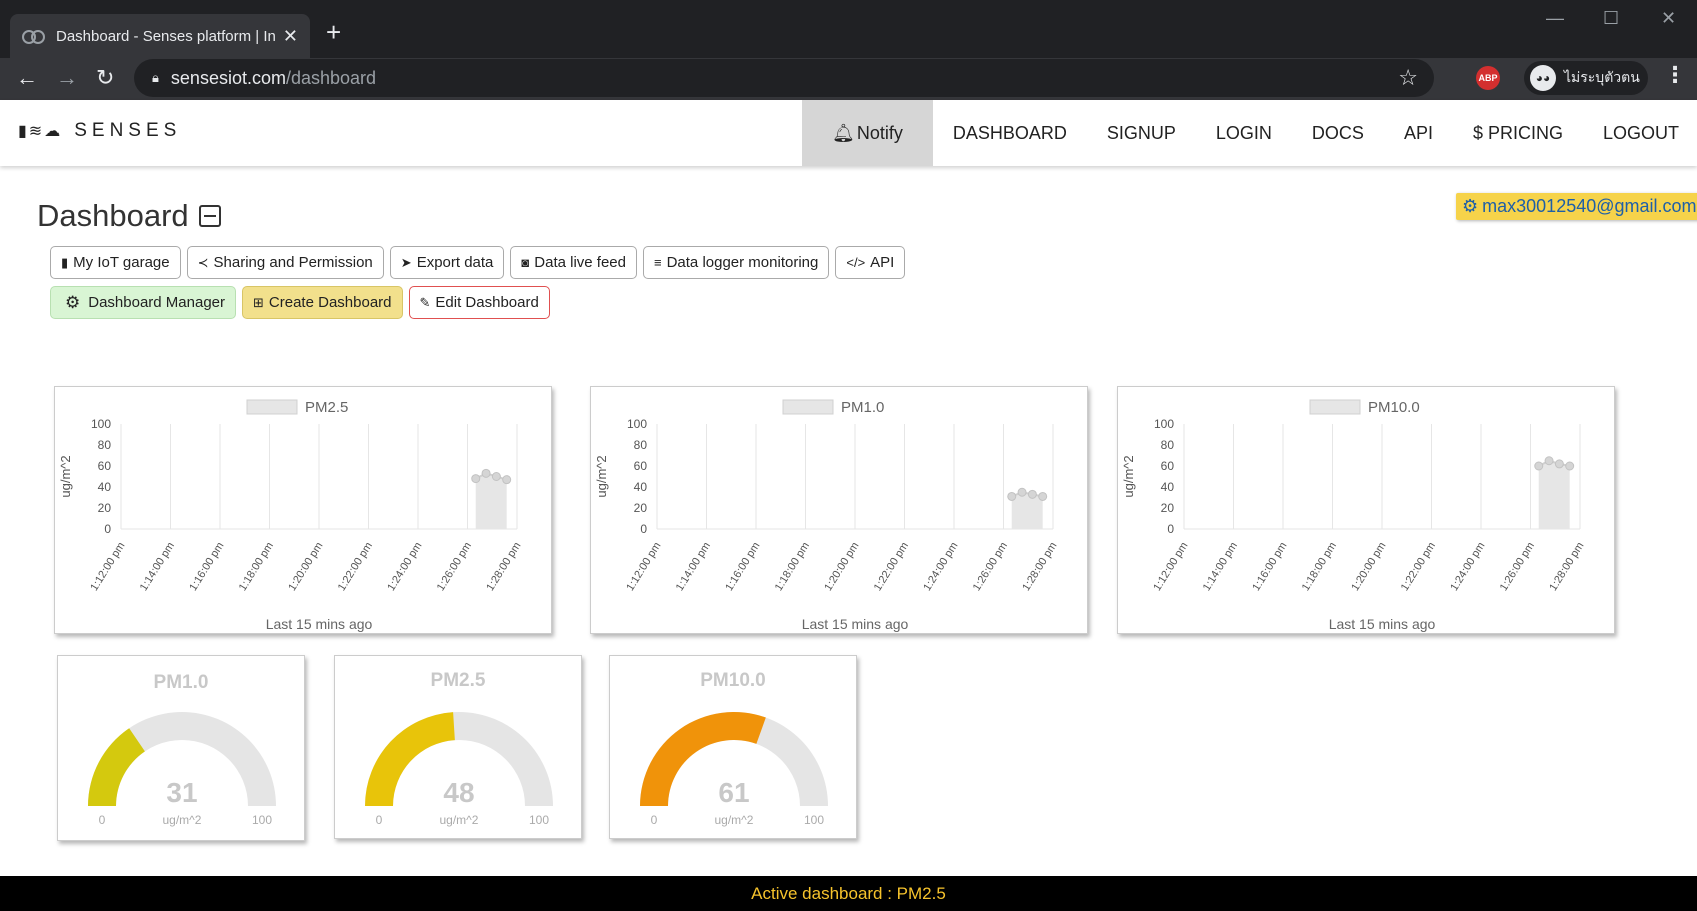 This screenshot has width=1697, height=911. I want to click on gauge-card-pm25: PM2.5 48 ug/m^2 0 100, so click(458, 747).